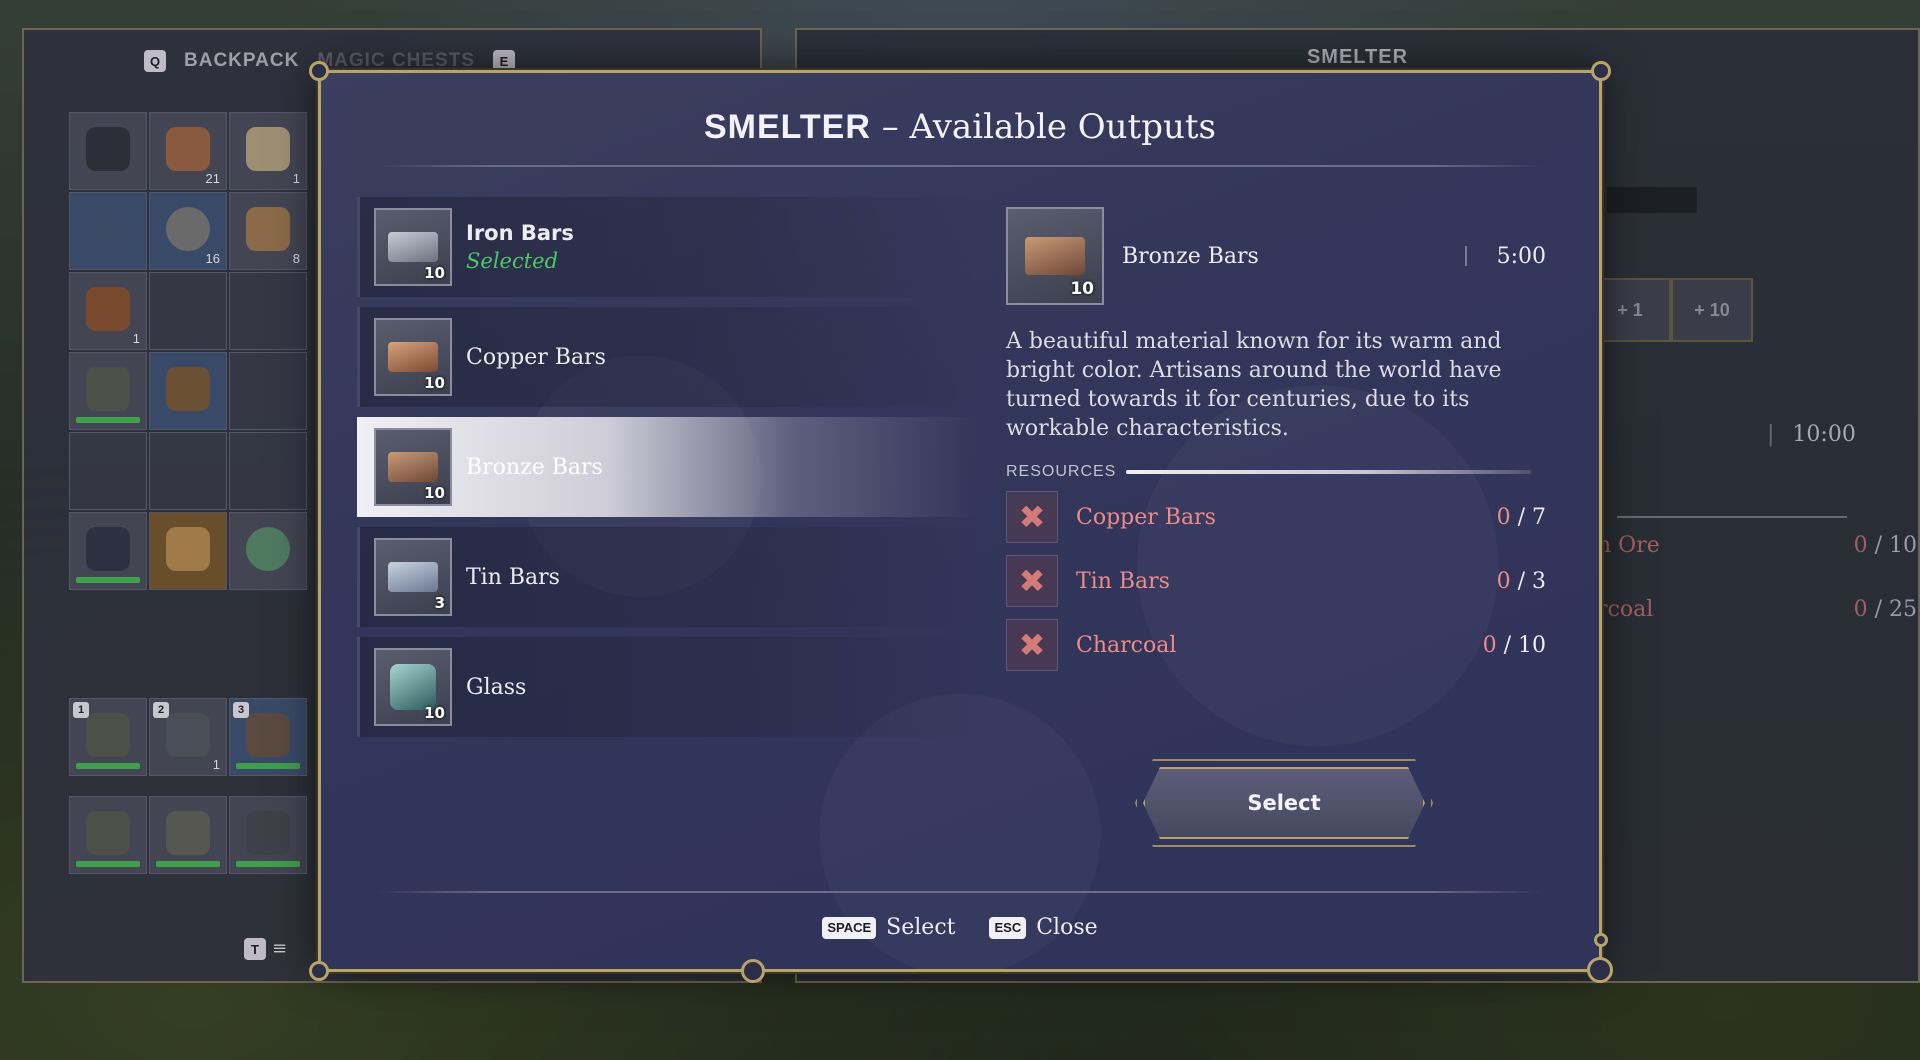  I want to click on select-hint: SPACE Select, so click(888, 927).